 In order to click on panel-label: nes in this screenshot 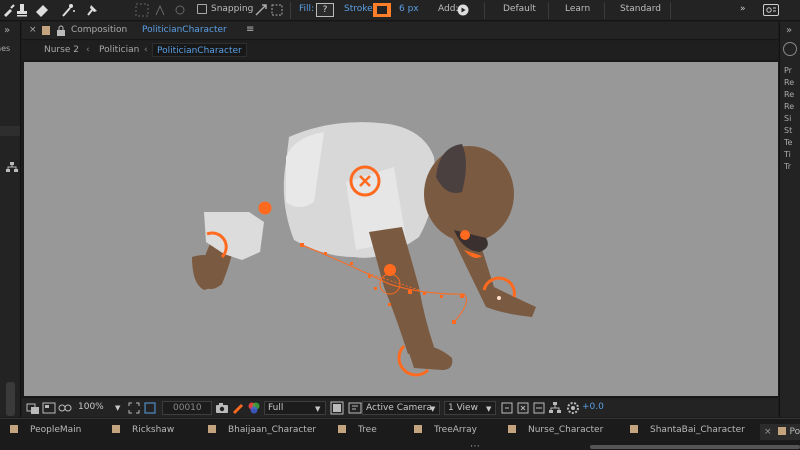, I will do `click(5, 48)`.